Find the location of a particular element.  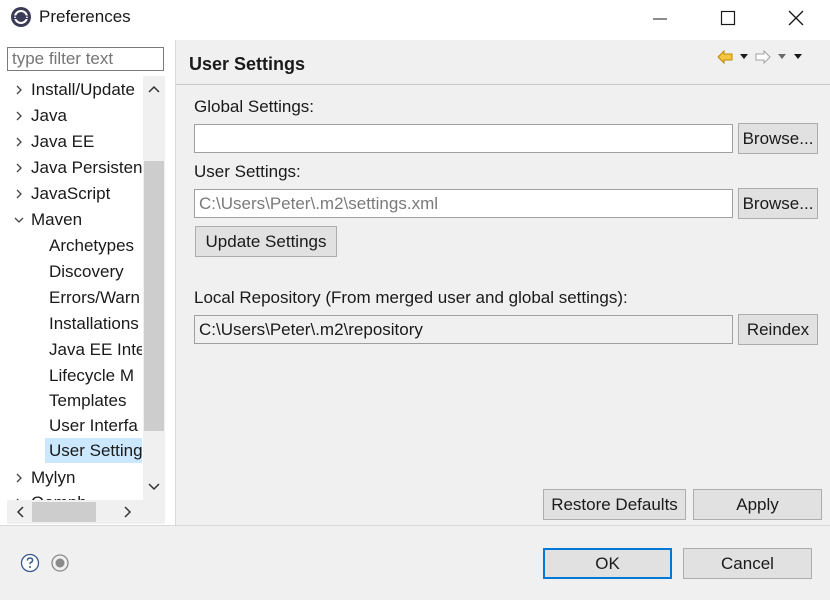

global-settings-field is located at coordinates (463, 138).